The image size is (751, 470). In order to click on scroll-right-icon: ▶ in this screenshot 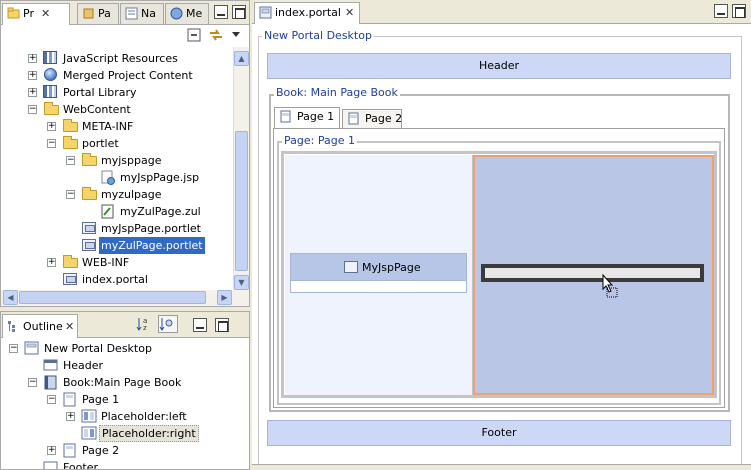, I will do `click(224, 297)`.